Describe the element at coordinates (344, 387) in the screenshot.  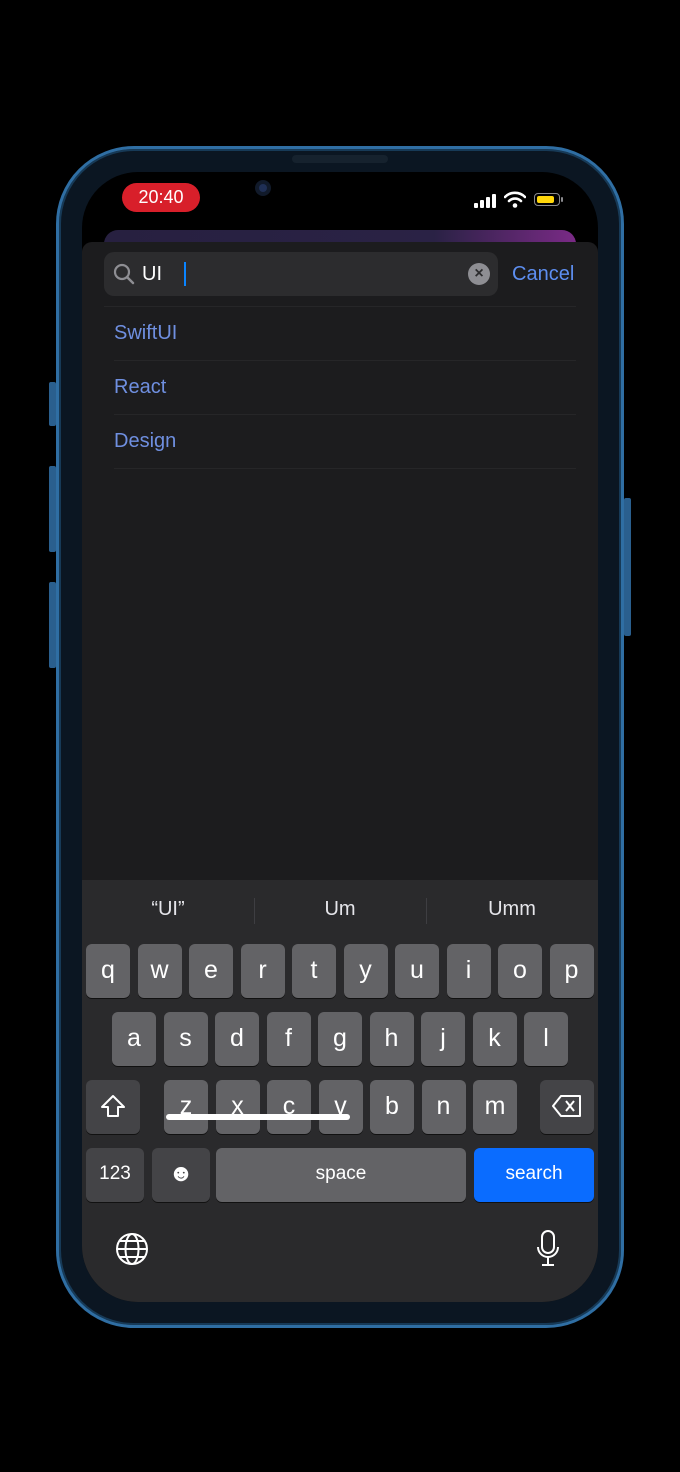
I see `suggestion-item: React` at that location.